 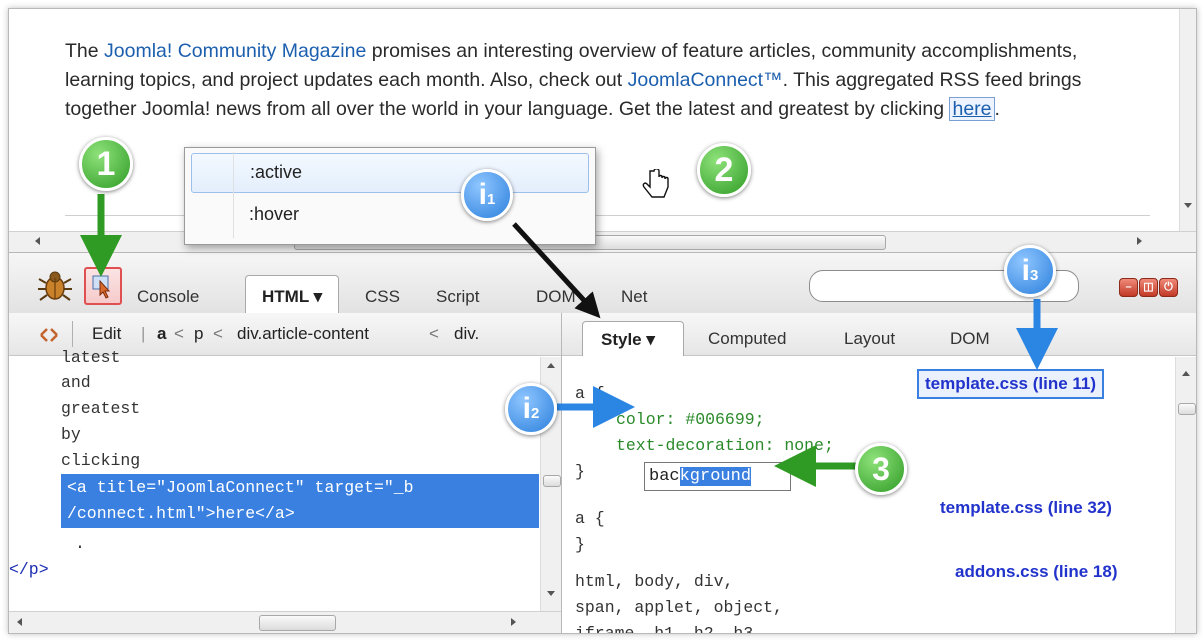 What do you see at coordinates (491, 199) in the screenshot?
I see `callout-i1-subscript: 1` at bounding box center [491, 199].